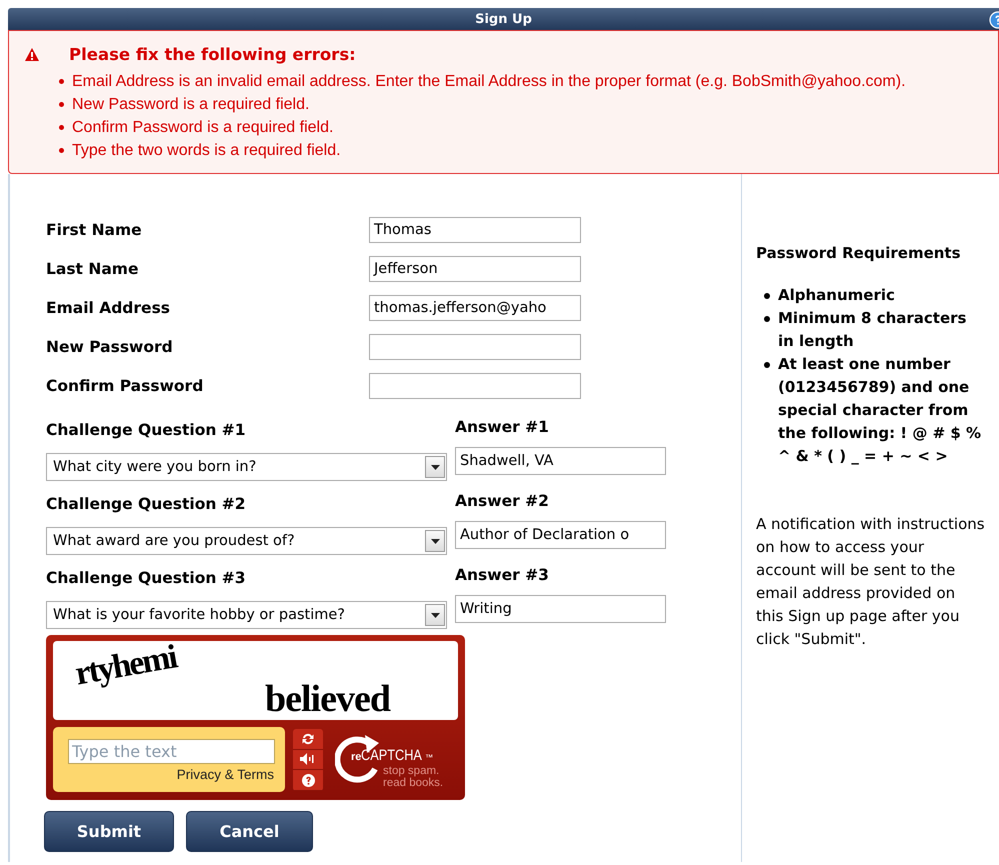 The image size is (999, 865). I want to click on captcha-word: believed, so click(327, 698).